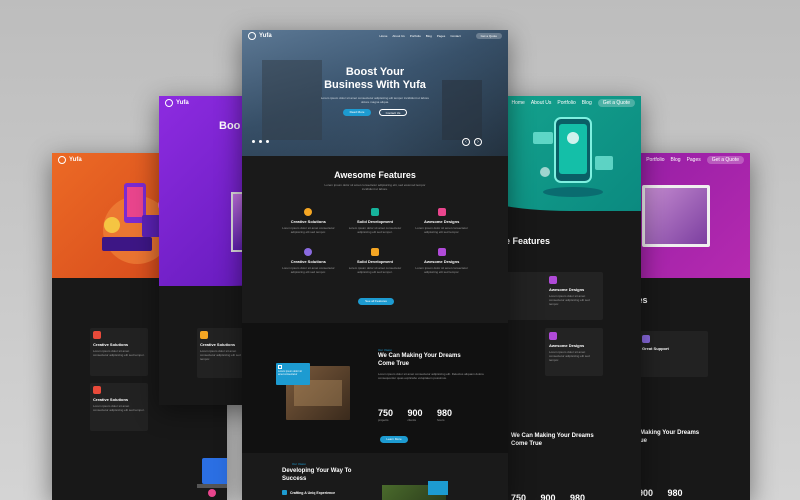  I want to click on stat-label: projects, so click(383, 420).